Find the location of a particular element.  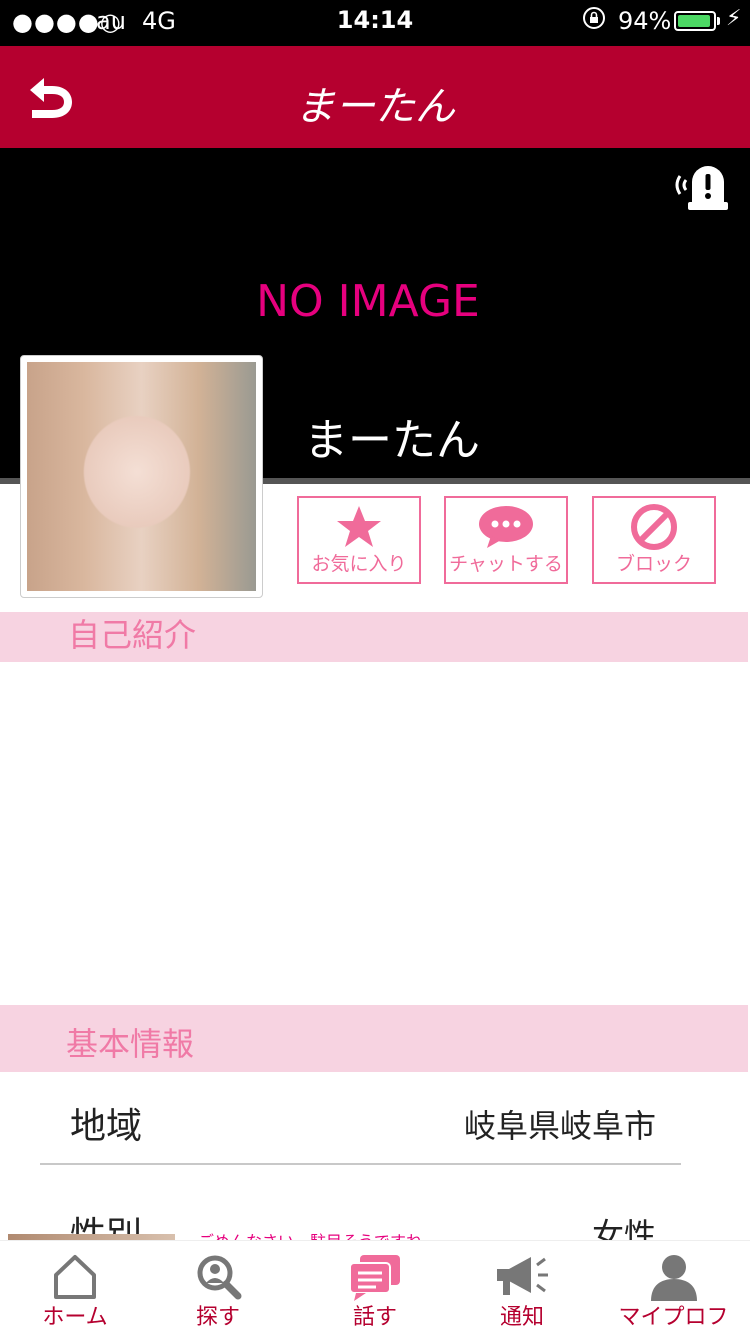

home-icon is located at coordinates (75, 1277).